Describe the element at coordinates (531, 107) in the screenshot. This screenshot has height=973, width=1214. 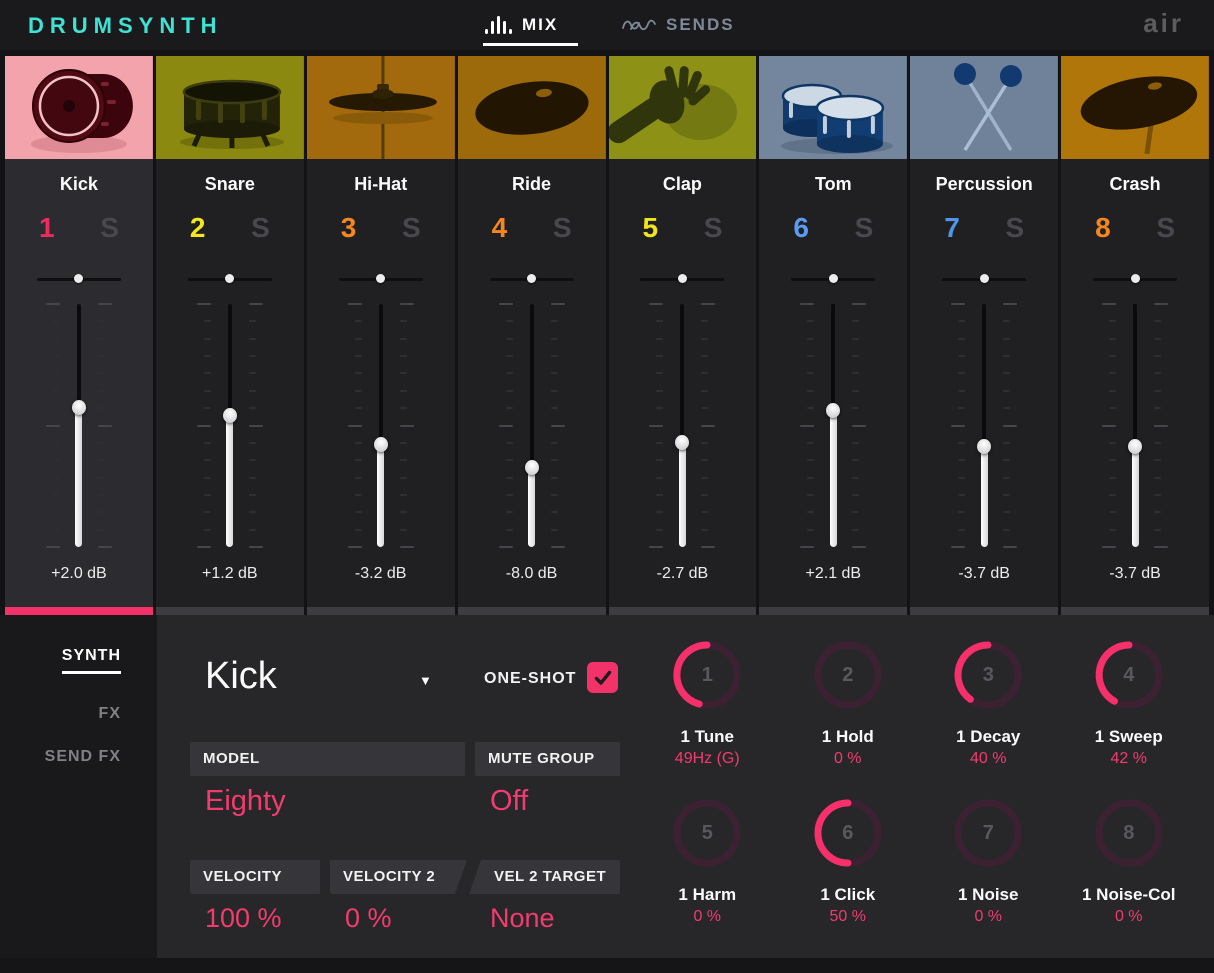
I see `ride-thumbnail` at that location.